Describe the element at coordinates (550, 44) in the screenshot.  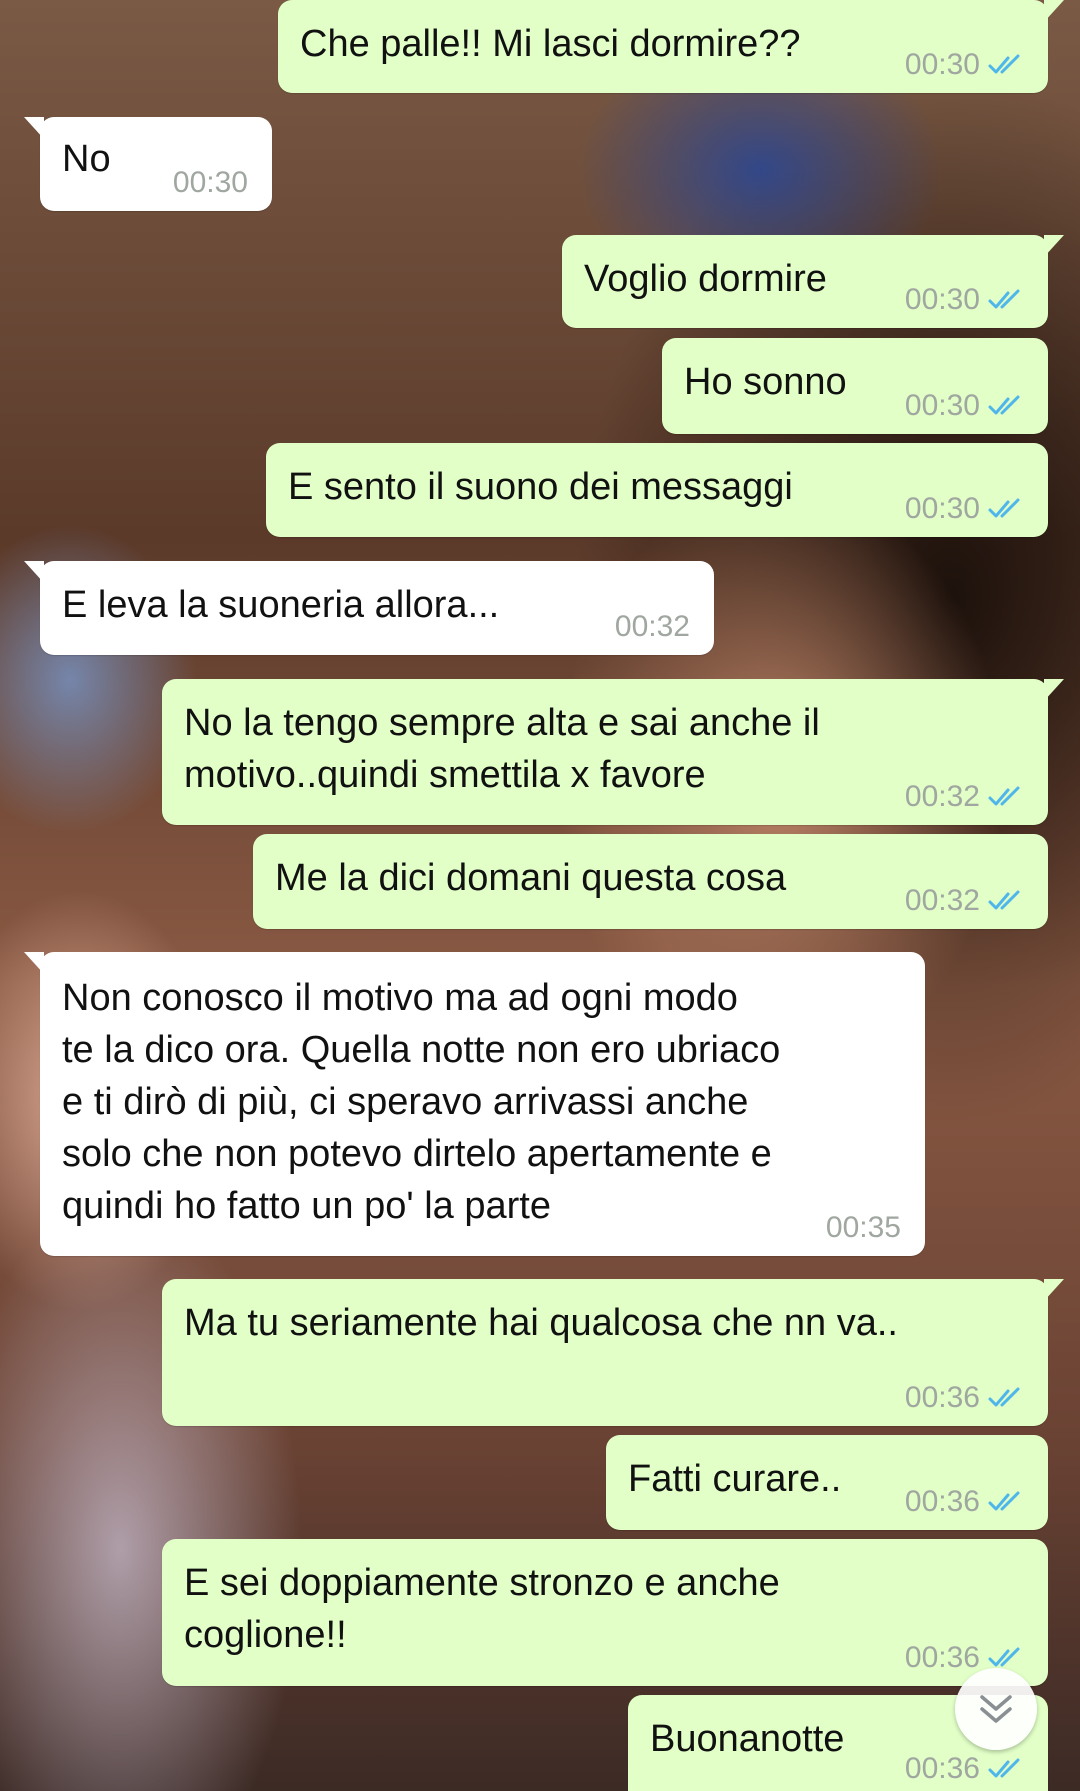
I see `message-text: Che palle!! Mi lasci dormire??` at that location.